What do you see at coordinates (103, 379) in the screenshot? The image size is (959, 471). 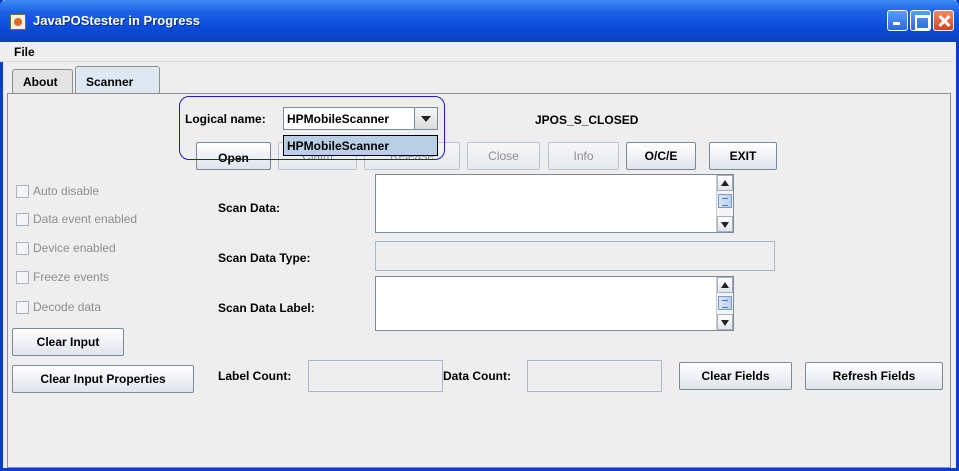 I see `clear-input-properties-button: Clear Input Properties` at bounding box center [103, 379].